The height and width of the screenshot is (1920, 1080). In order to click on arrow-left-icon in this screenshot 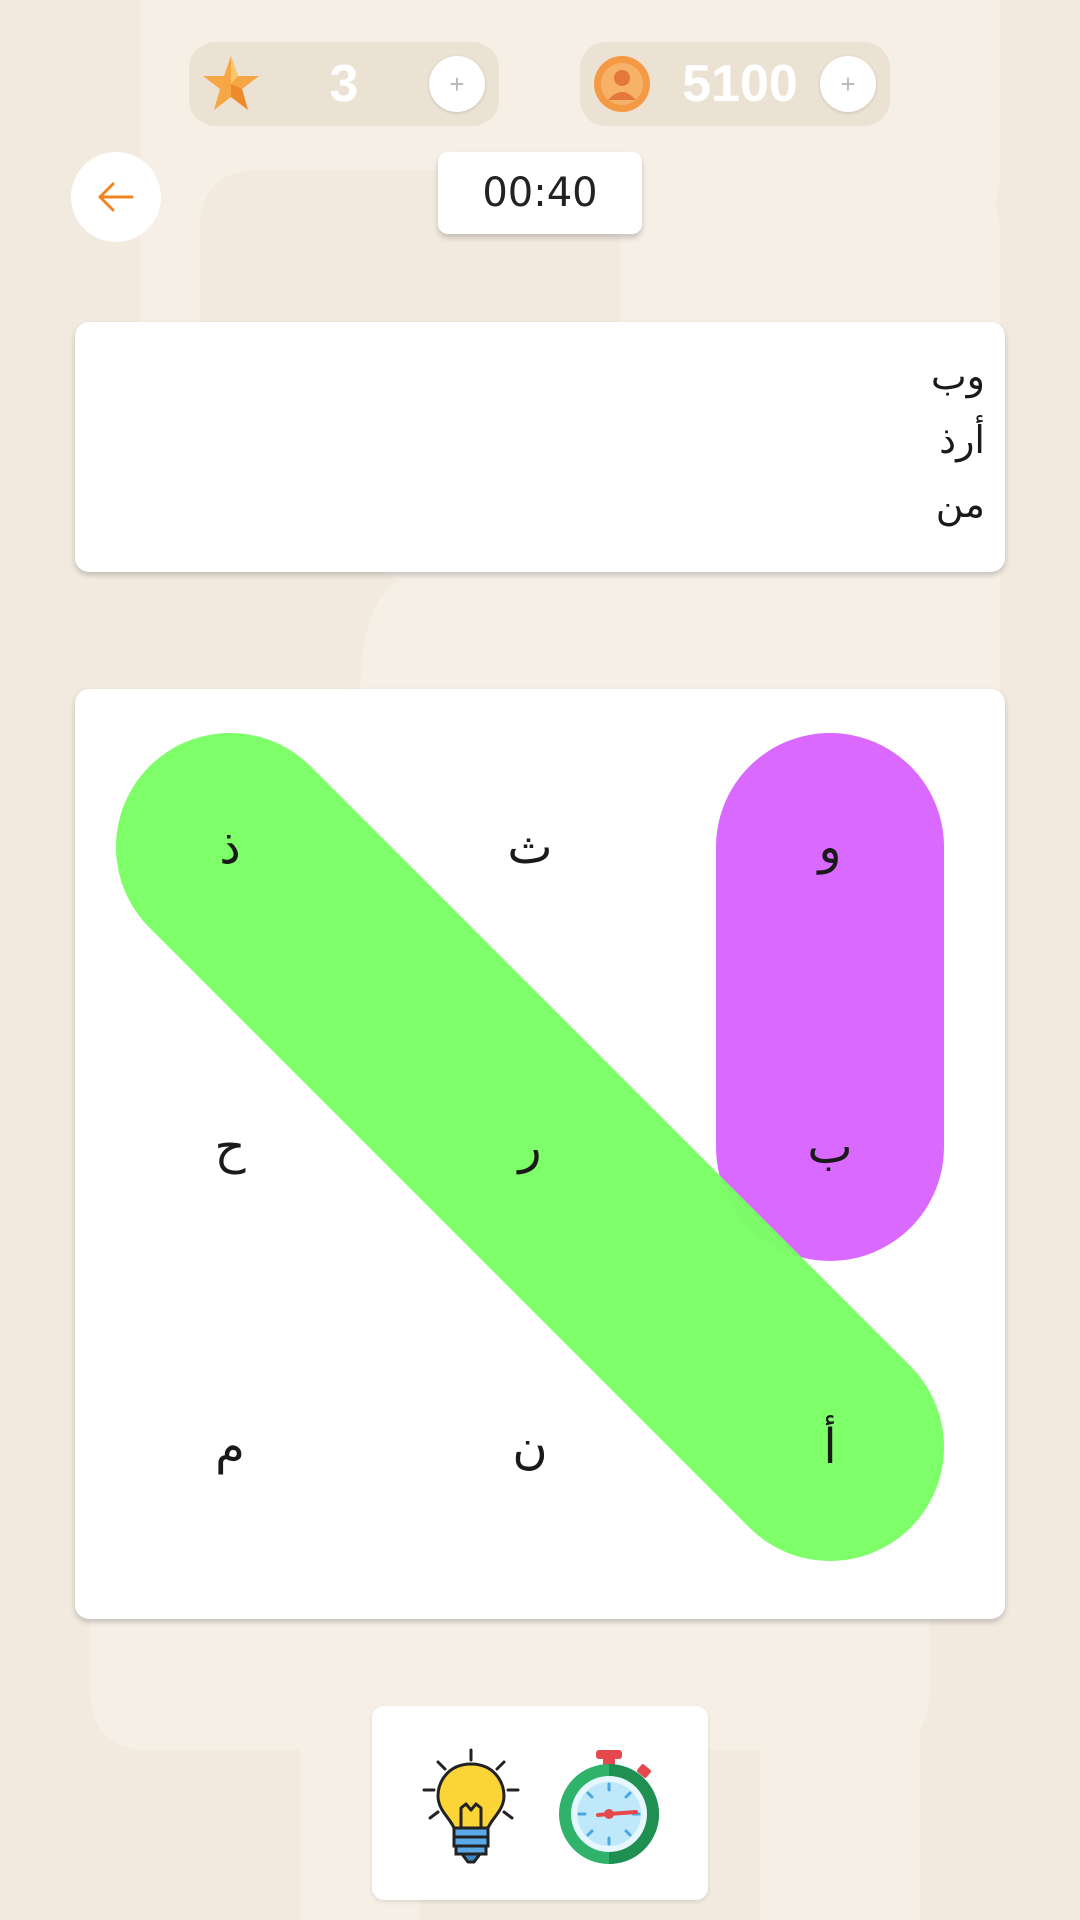, I will do `click(116, 197)`.